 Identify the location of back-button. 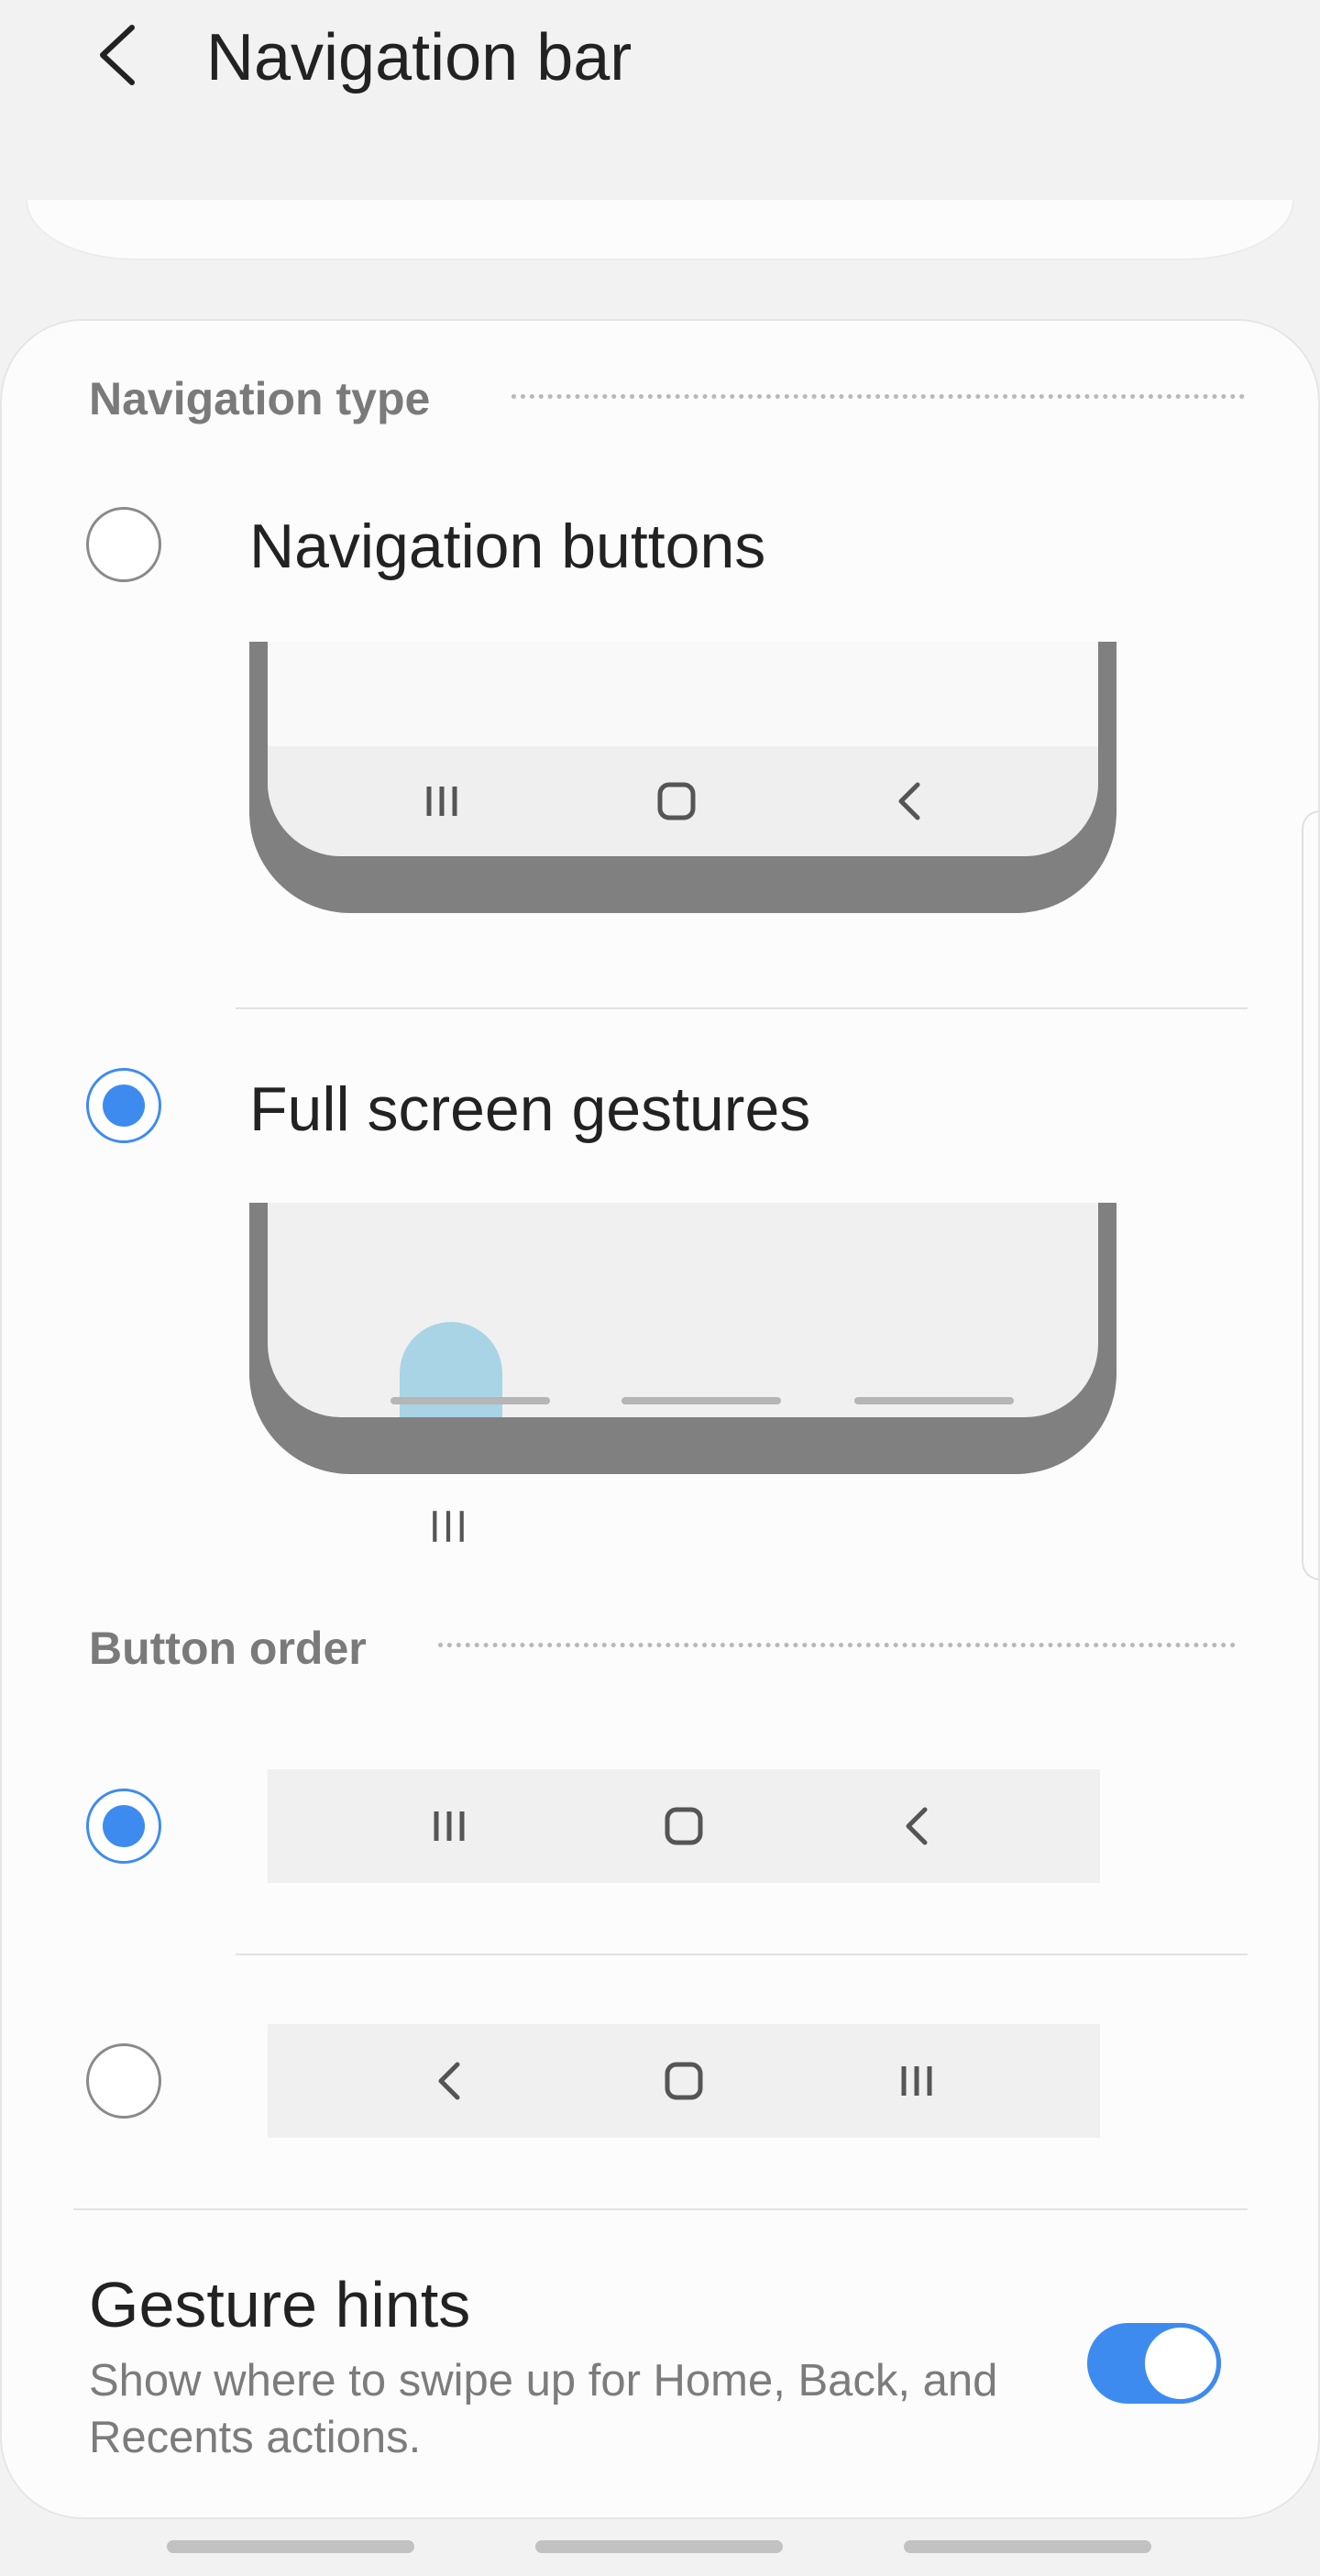
(117, 55).